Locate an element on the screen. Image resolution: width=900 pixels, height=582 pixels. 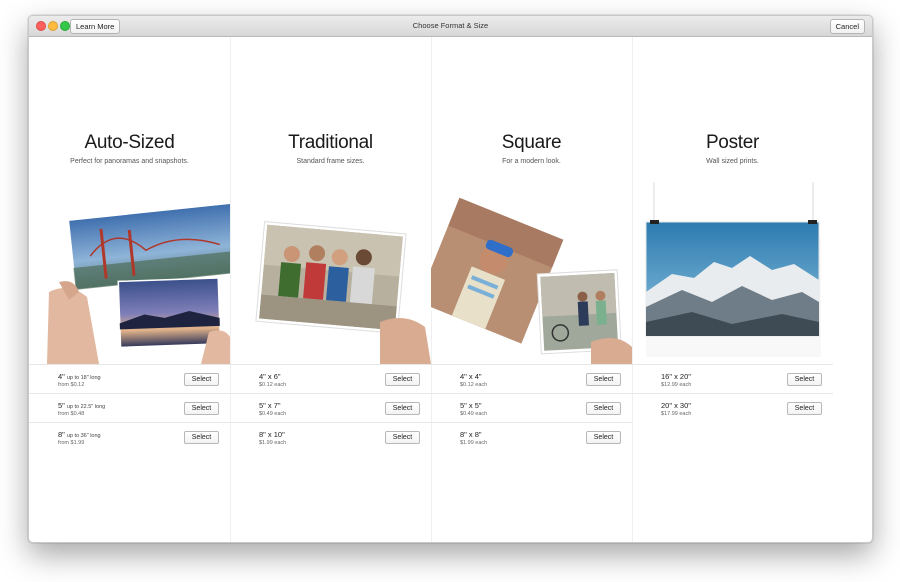
price-label: from $1.99 is located at coordinates (71, 443).